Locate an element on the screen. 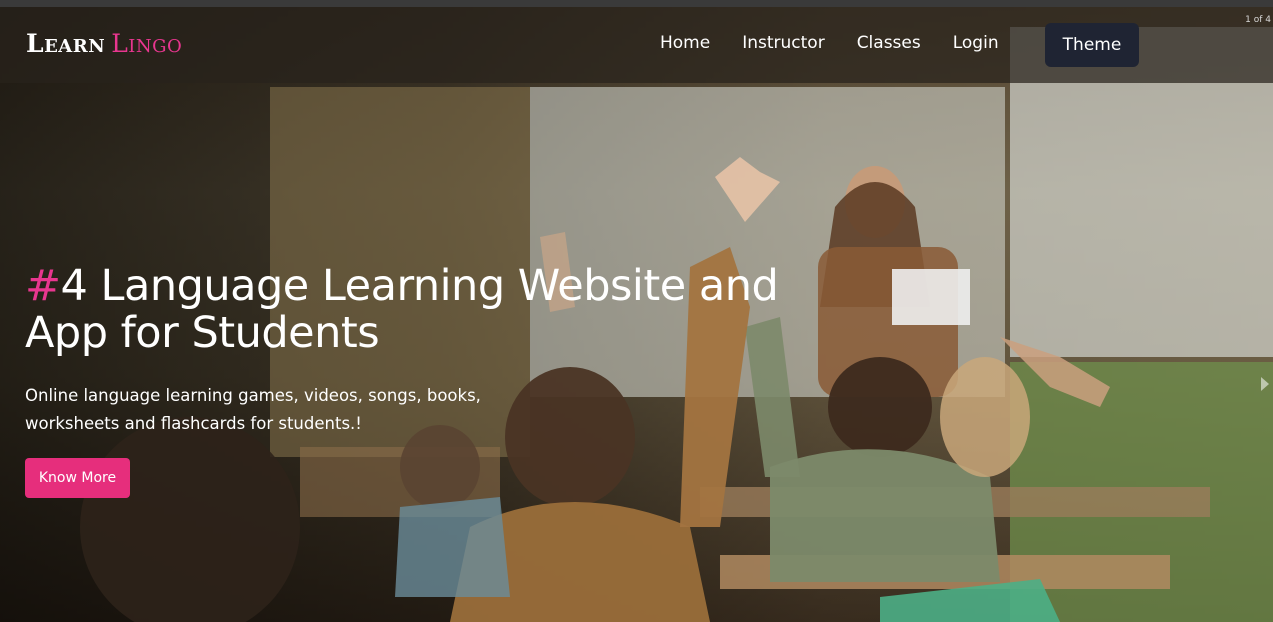  nav-links: Home Instructor Classes Login is located at coordinates (845, 43).